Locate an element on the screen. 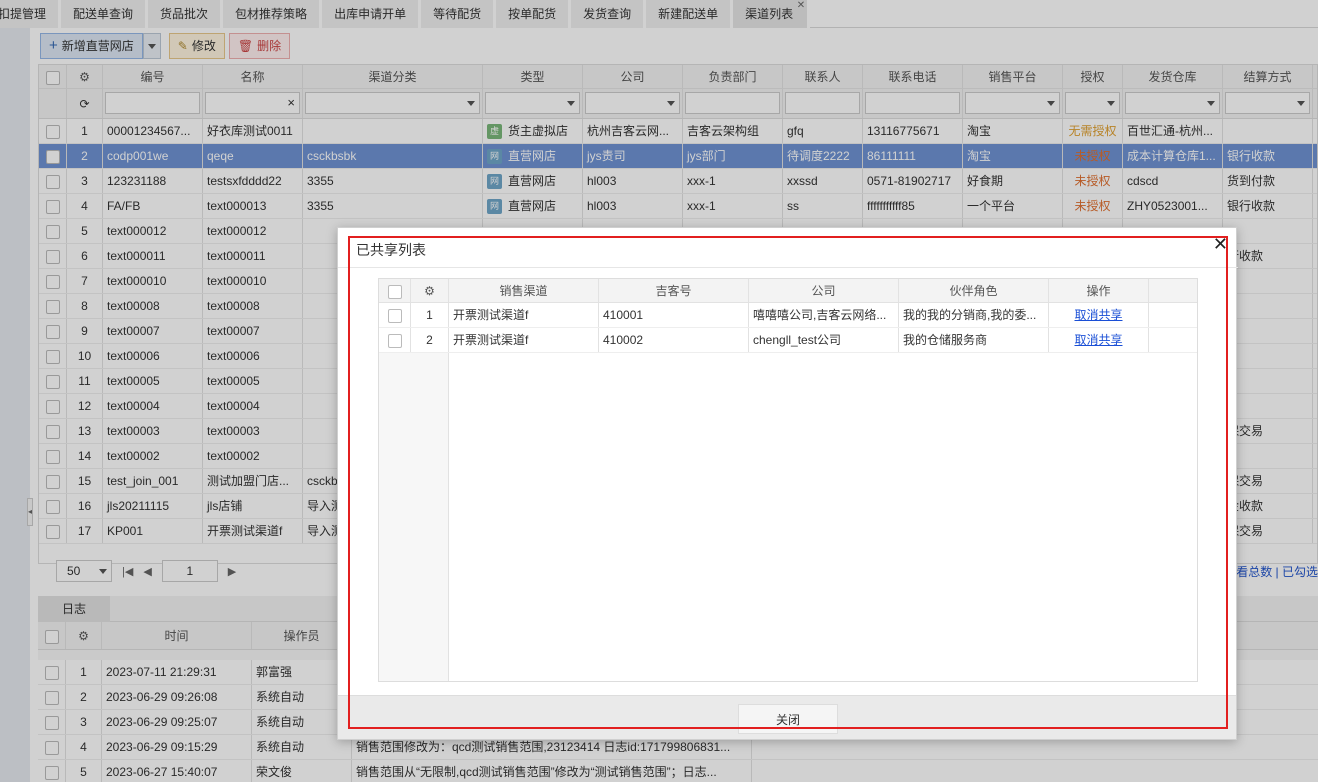  col-partner-role: 伙伴角色 is located at coordinates (974, 290).